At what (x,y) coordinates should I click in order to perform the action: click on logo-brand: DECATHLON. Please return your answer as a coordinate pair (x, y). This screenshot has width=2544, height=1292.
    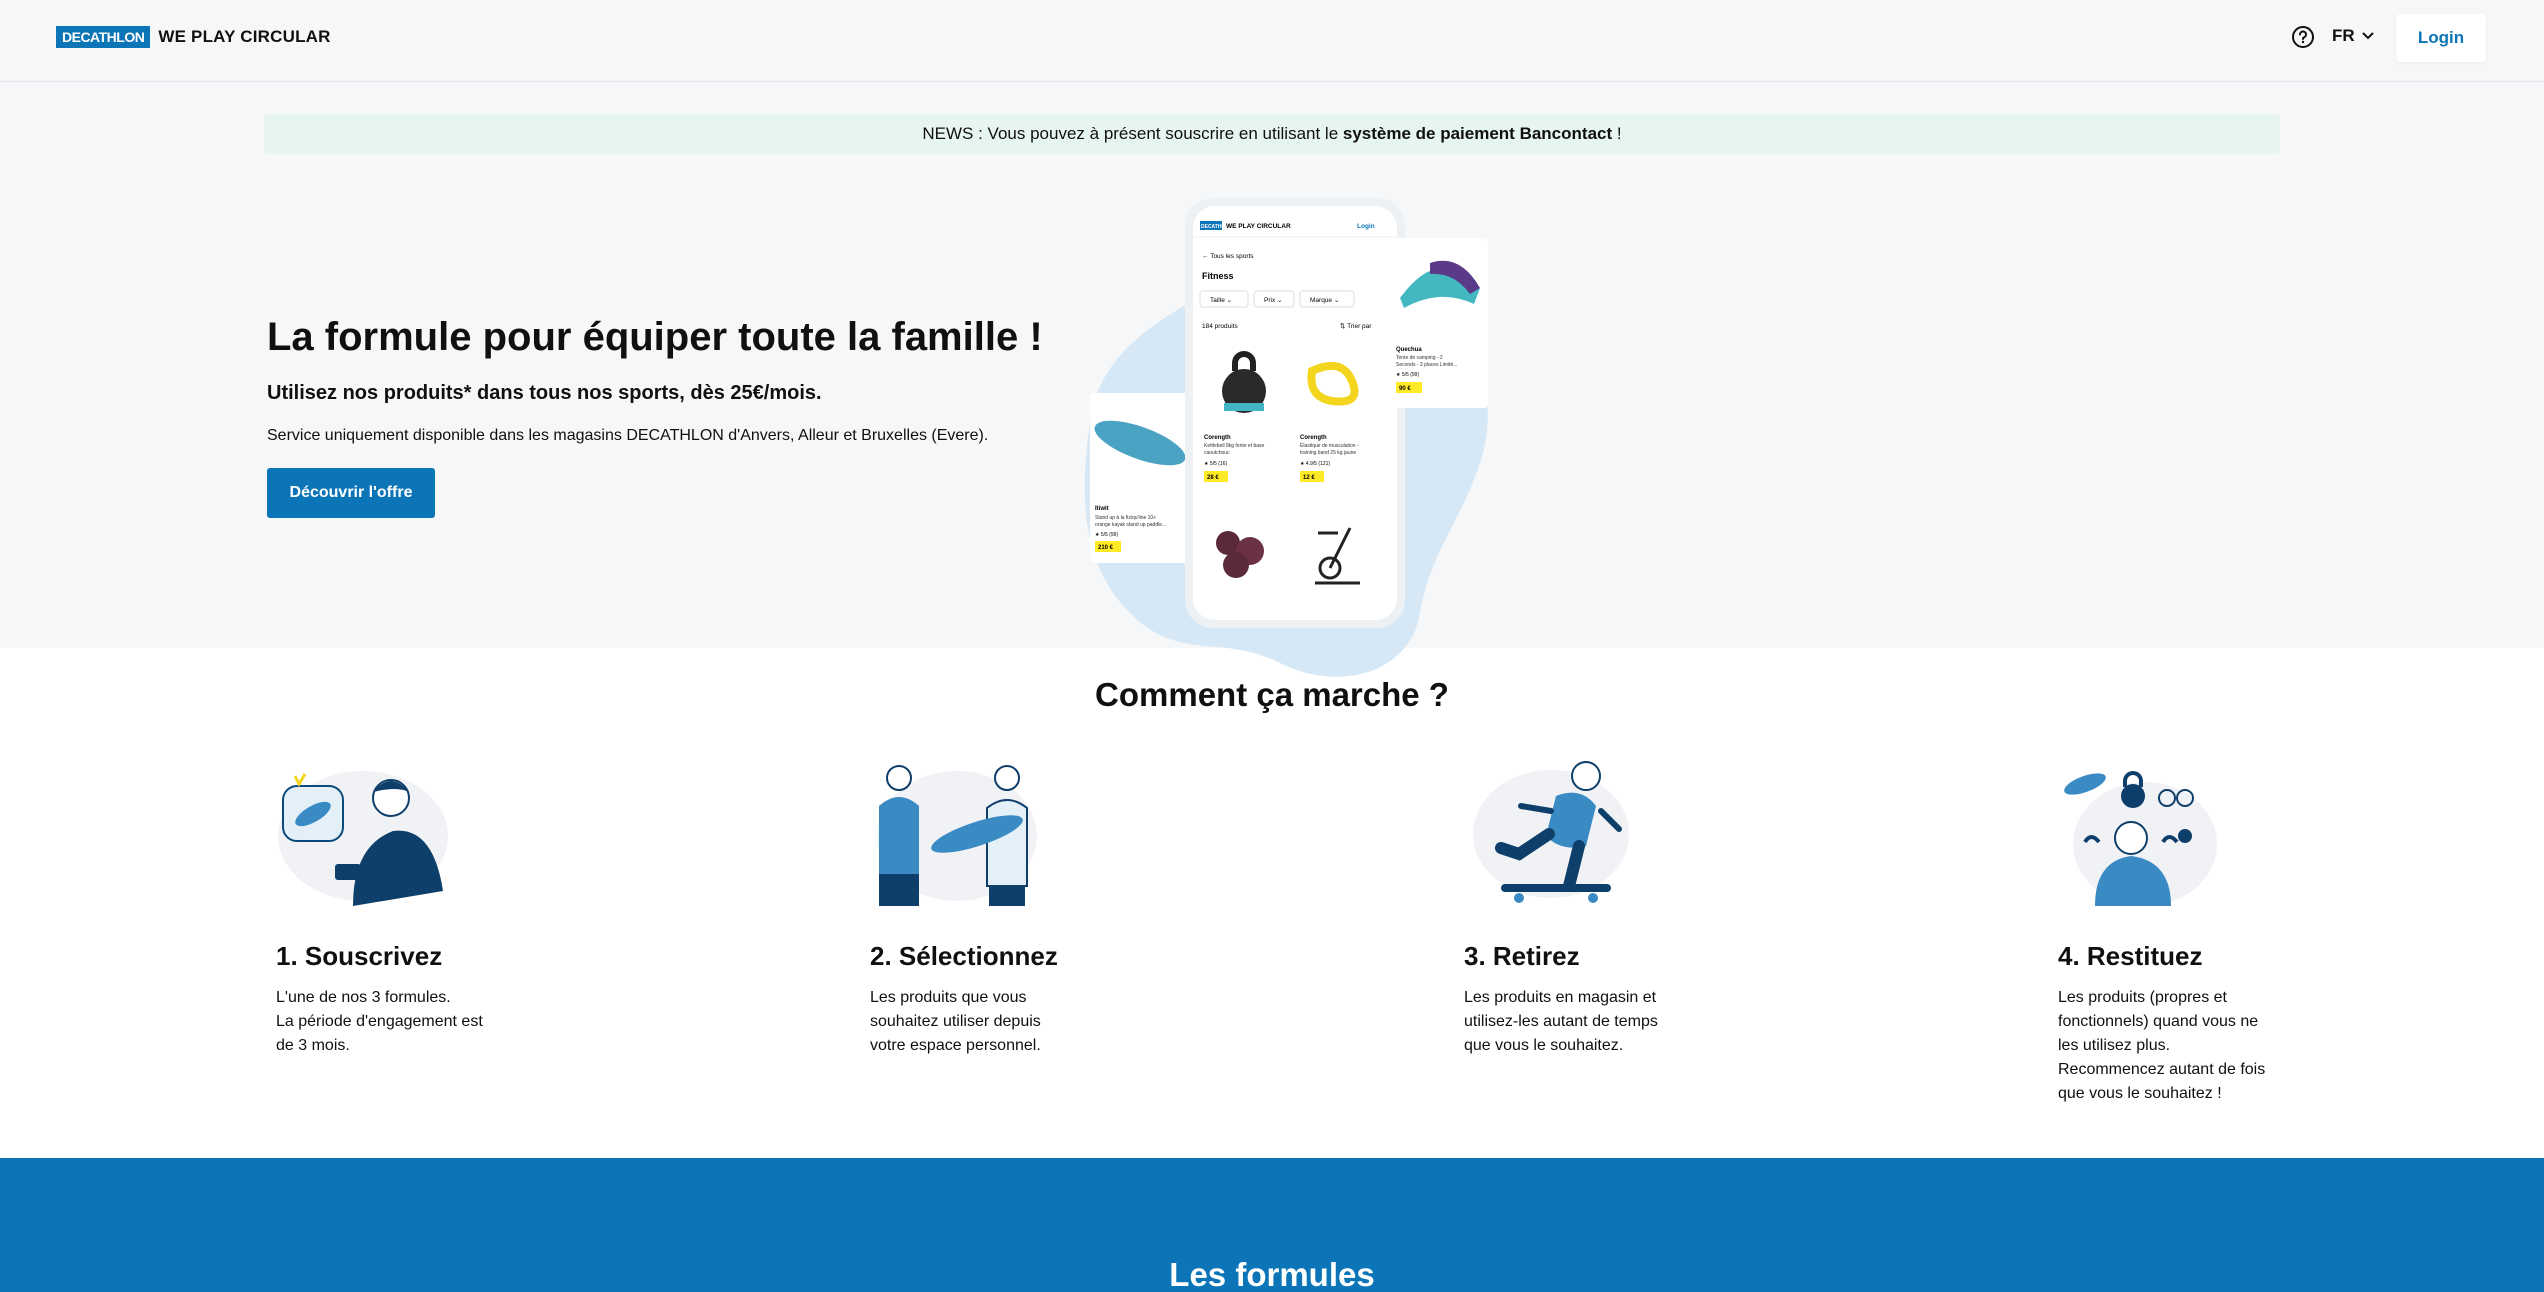
    Looking at the image, I should click on (103, 37).